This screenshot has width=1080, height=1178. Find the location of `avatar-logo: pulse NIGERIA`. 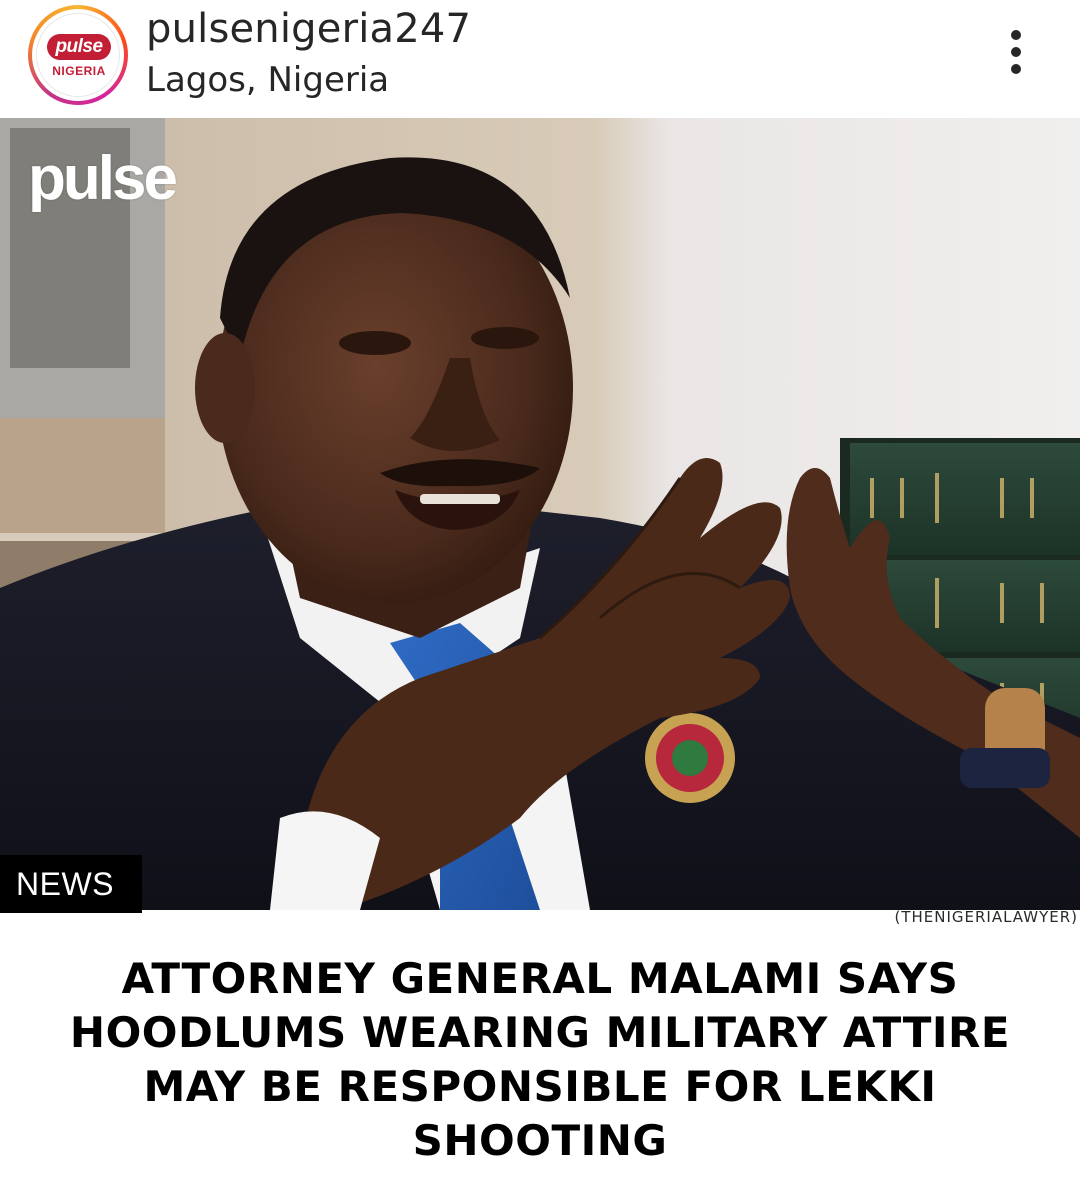

avatar-logo: pulse NIGERIA is located at coordinates (78, 55).